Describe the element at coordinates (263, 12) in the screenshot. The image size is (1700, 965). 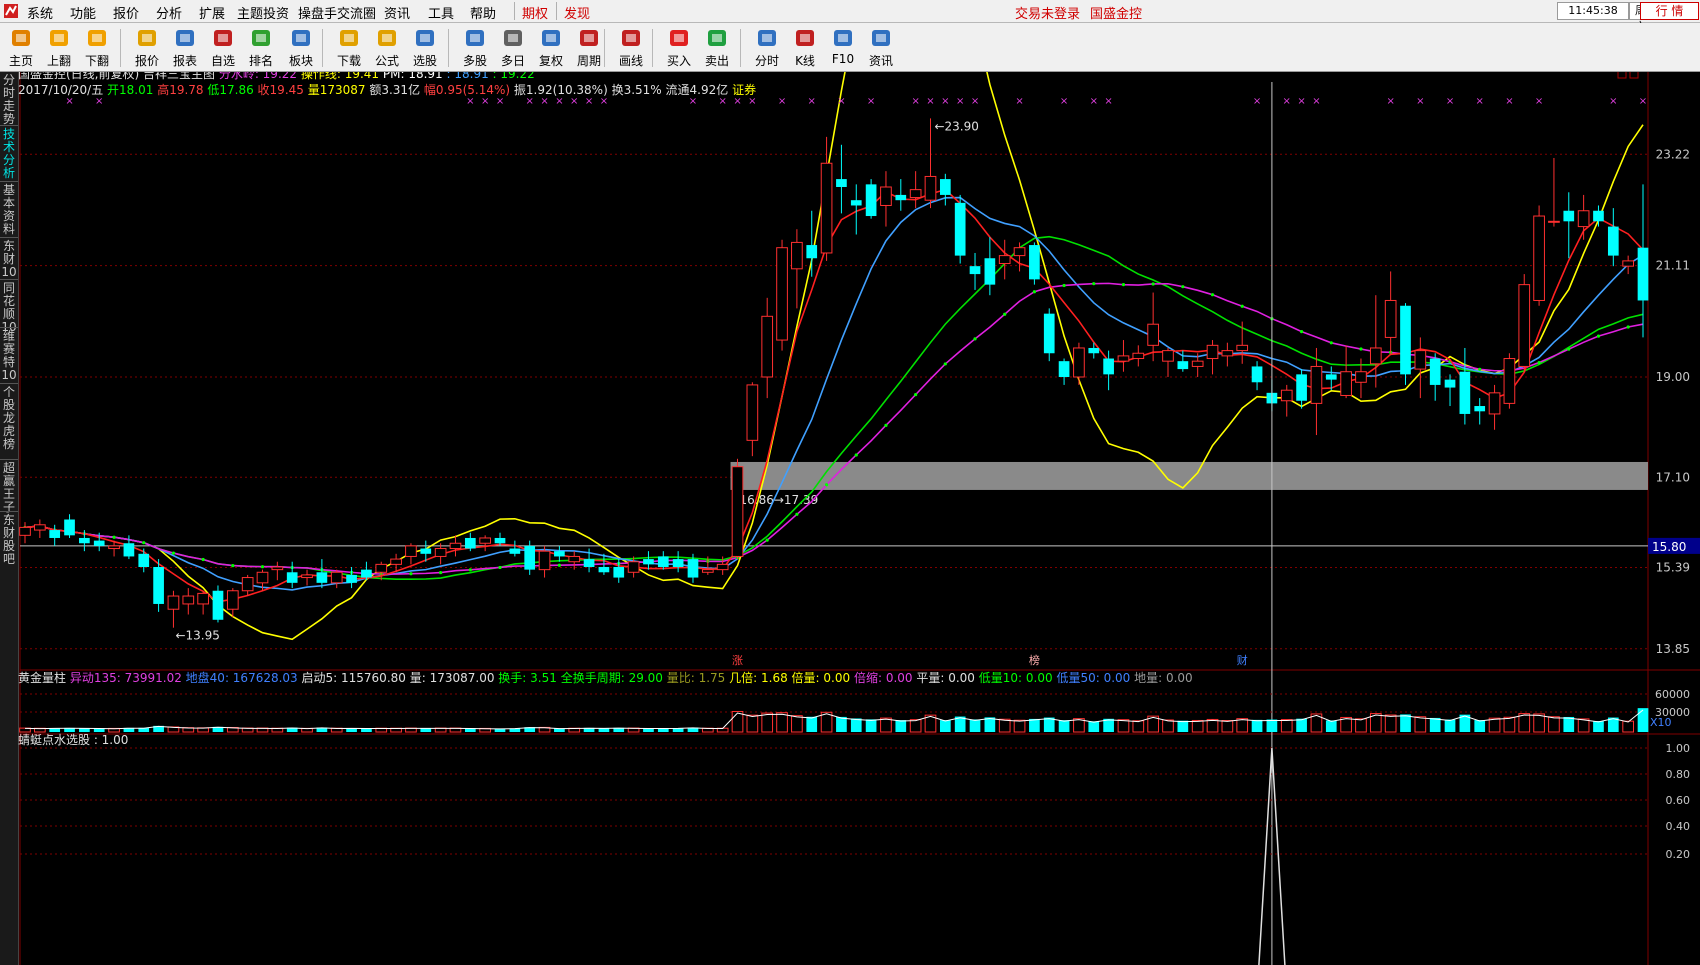
I see `menu-theme-invest: 主题投资` at that location.